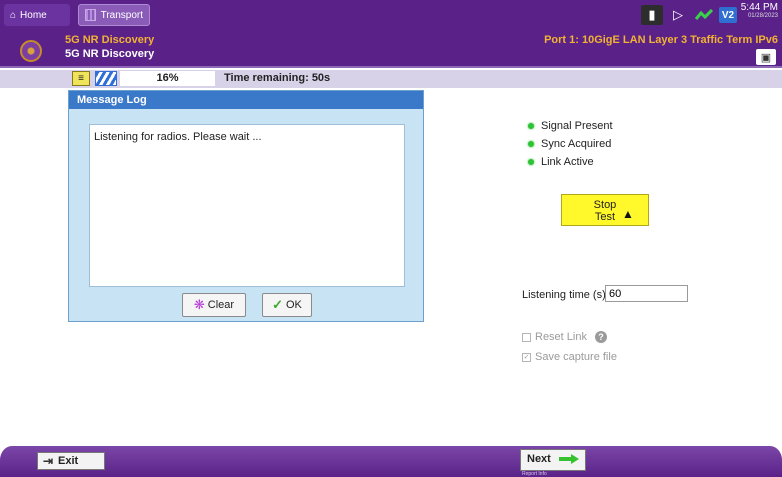 The height and width of the screenshot is (477, 782). What do you see at coordinates (121, 15) in the screenshot?
I see `transport-tab-label: Transport` at bounding box center [121, 15].